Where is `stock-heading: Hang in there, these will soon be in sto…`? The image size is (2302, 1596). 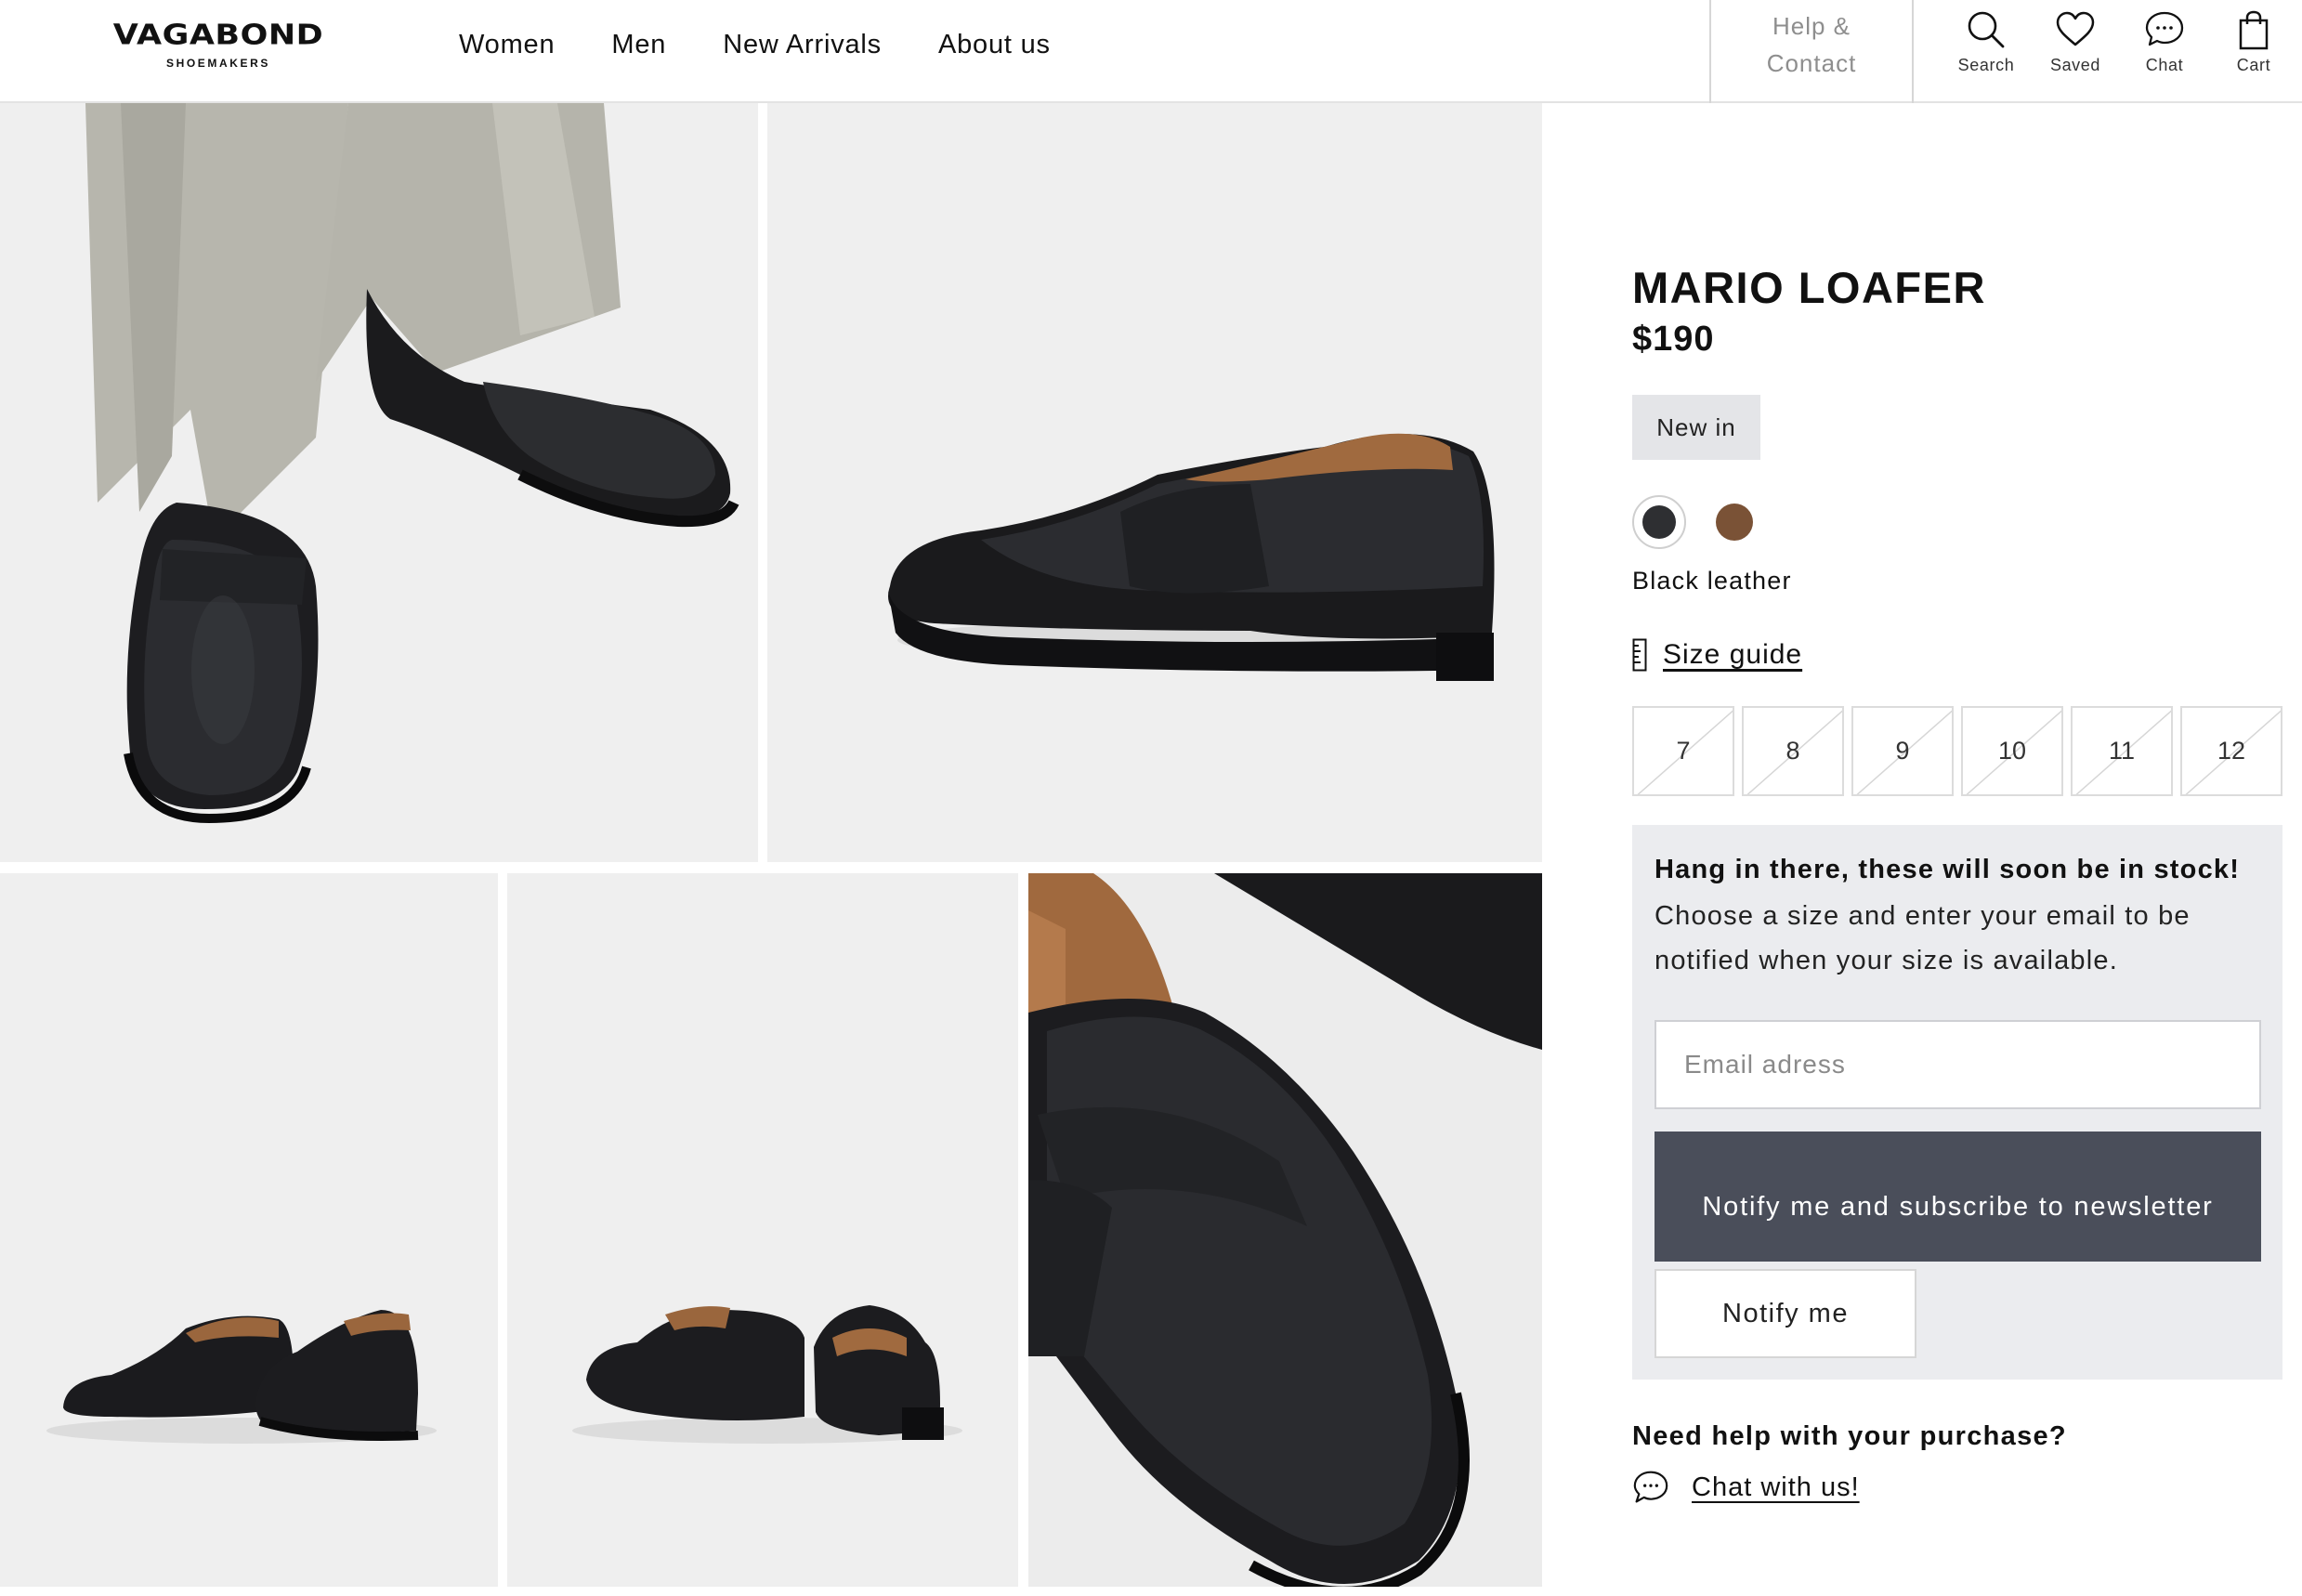
stock-heading: Hang in there, these will soon be in sto… is located at coordinates (1948, 869).